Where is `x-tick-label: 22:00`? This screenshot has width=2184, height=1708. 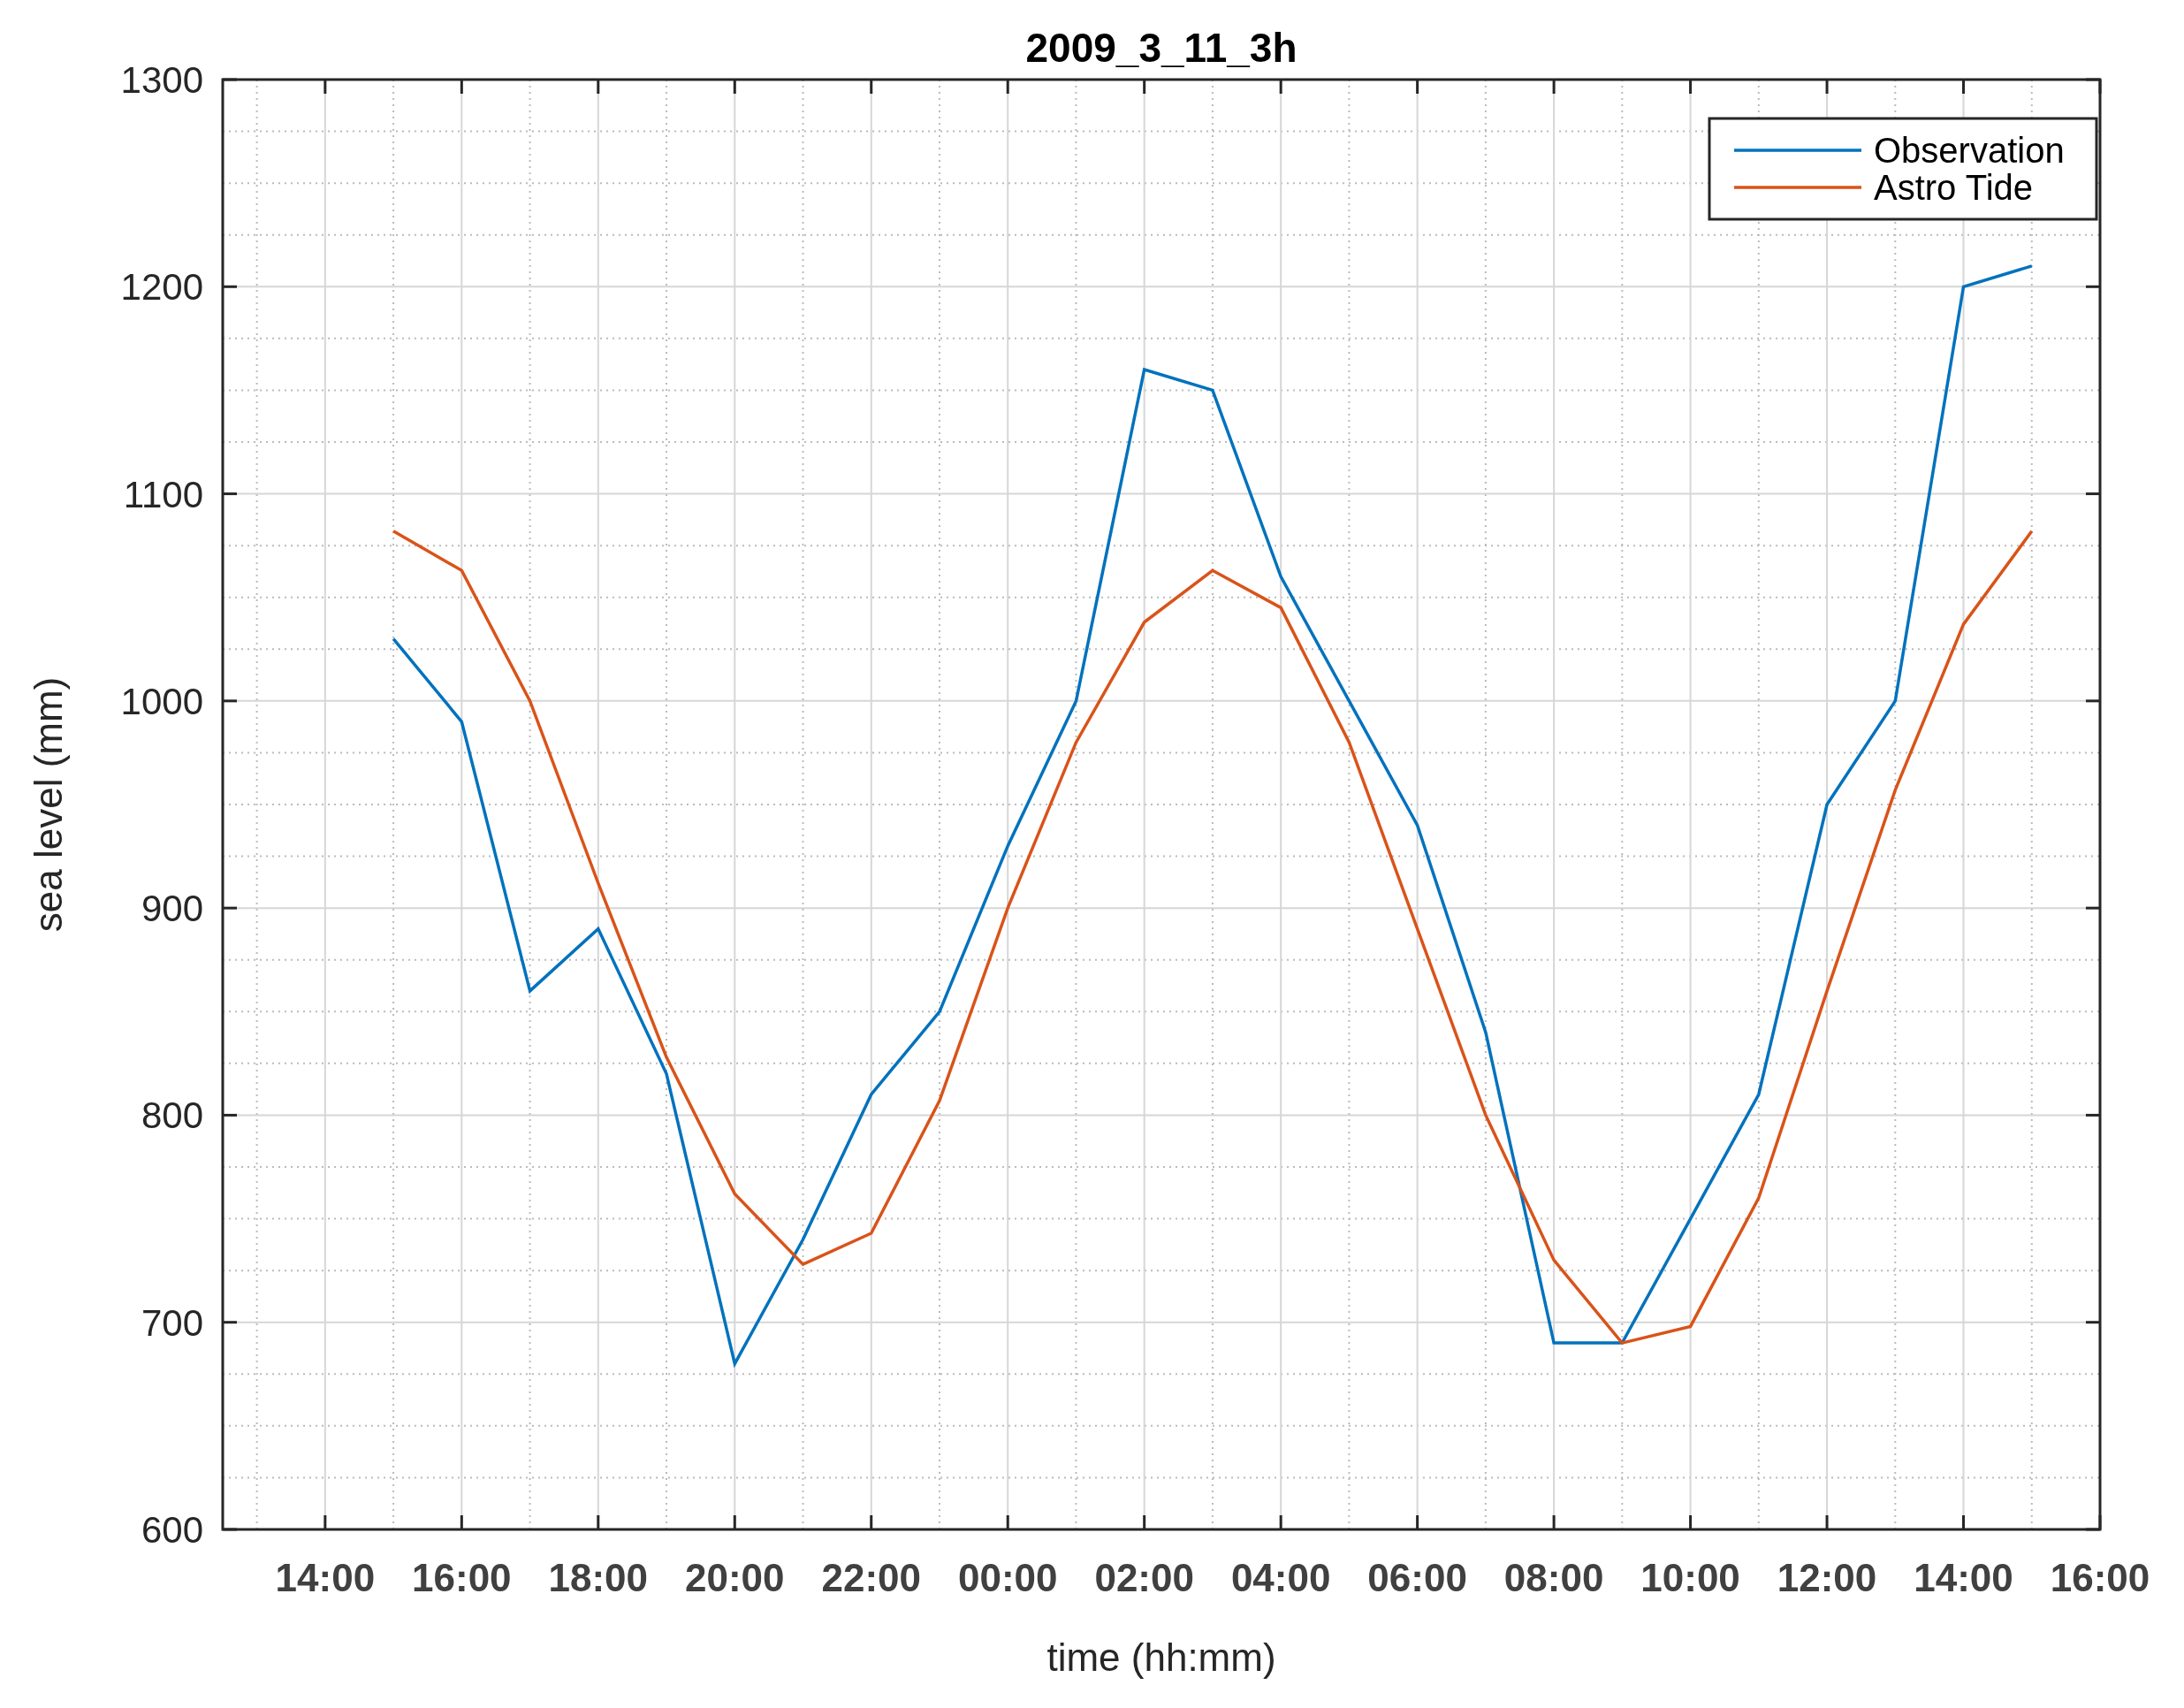
x-tick-label: 22:00 is located at coordinates (871, 1577).